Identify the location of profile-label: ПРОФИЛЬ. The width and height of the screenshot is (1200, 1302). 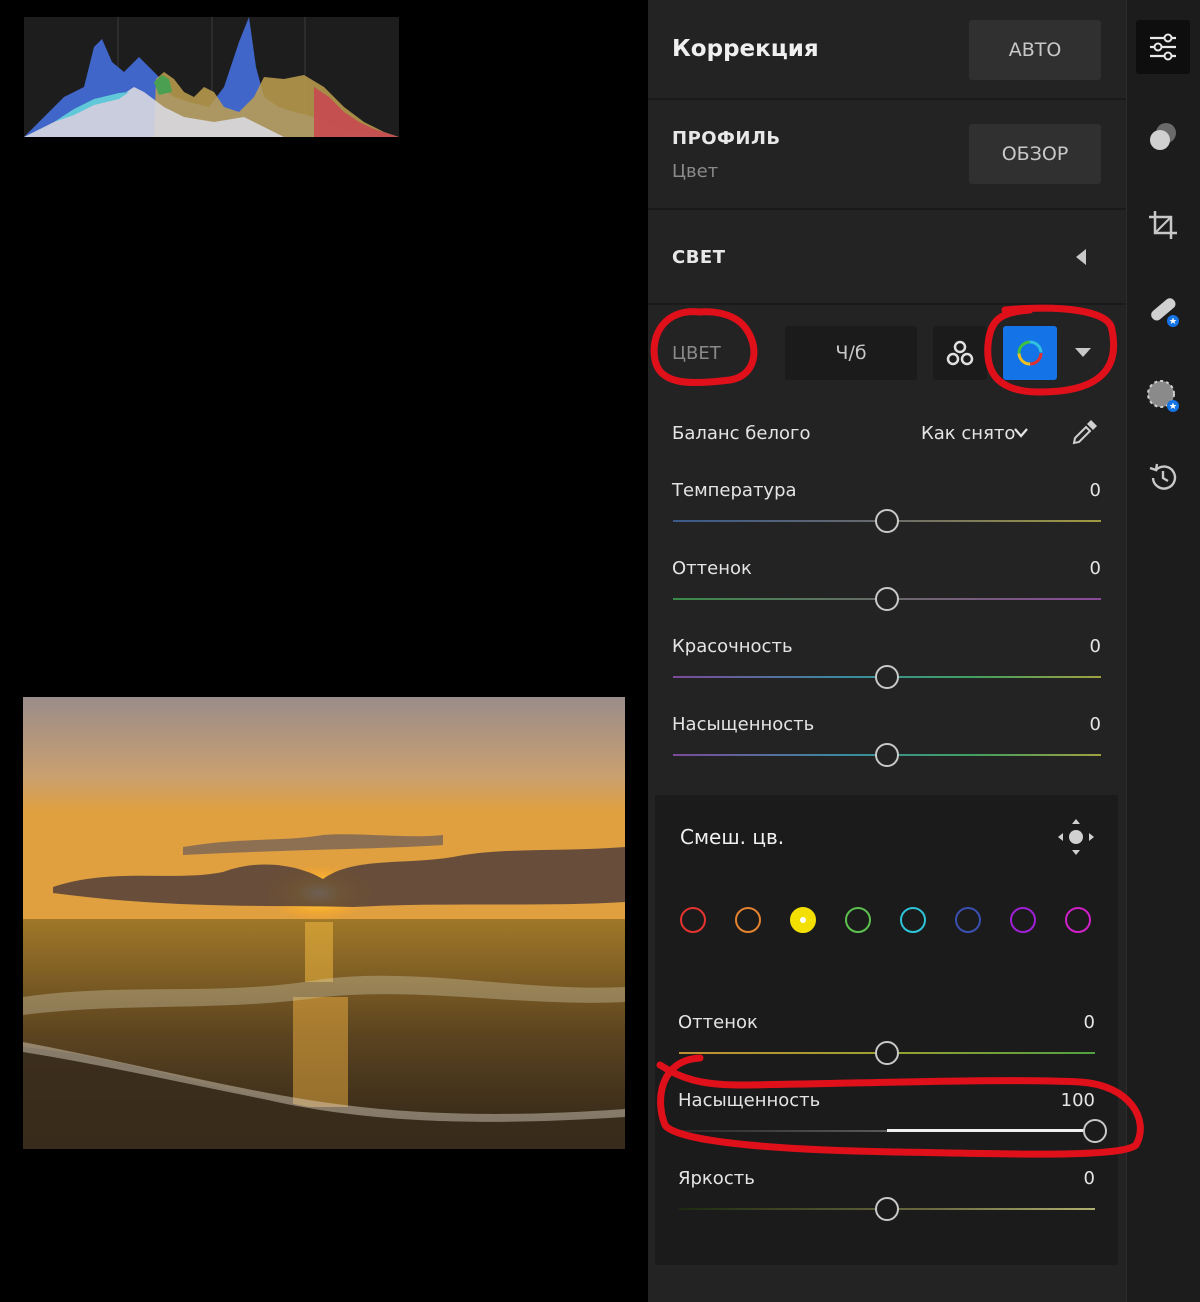
(726, 138).